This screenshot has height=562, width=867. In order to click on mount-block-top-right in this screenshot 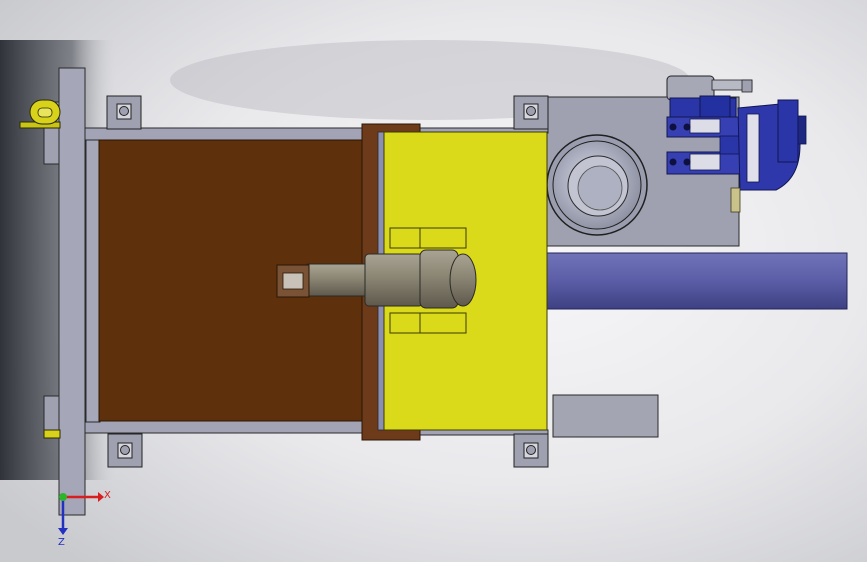, I will do `click(531, 112)`.